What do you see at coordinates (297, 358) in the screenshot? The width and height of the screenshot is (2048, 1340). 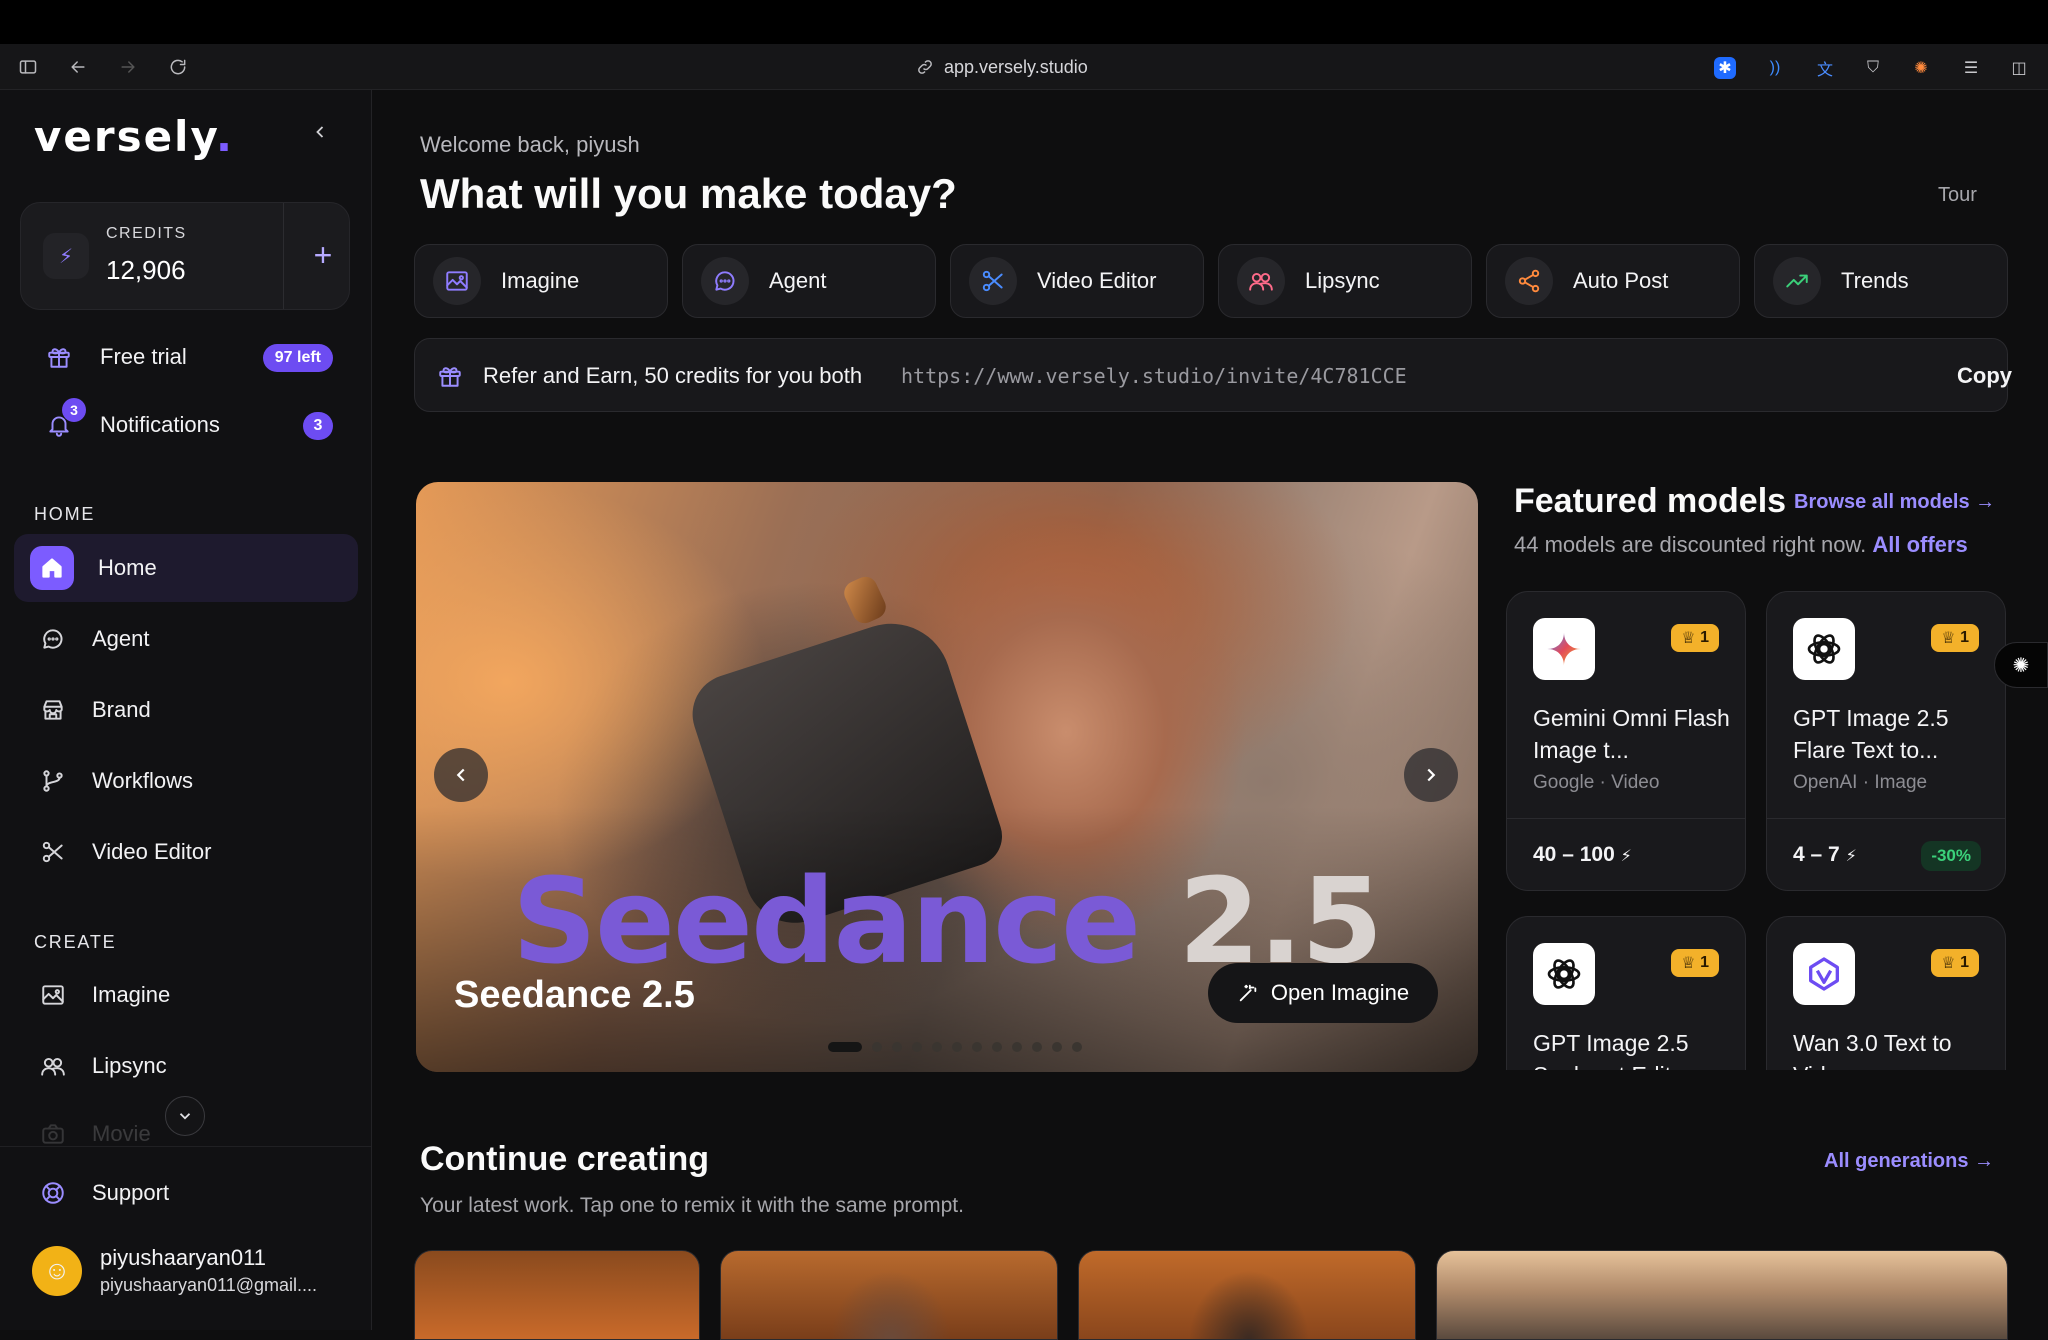 I see `free-trial-badge: 97 left` at bounding box center [297, 358].